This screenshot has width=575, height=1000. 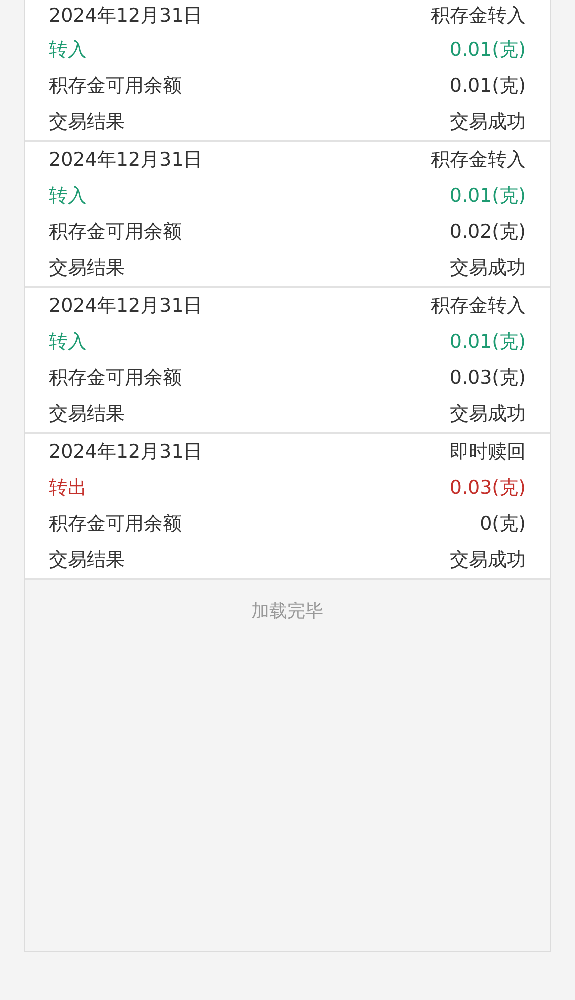 I want to click on balance-value: 0.03(克), so click(x=488, y=378).